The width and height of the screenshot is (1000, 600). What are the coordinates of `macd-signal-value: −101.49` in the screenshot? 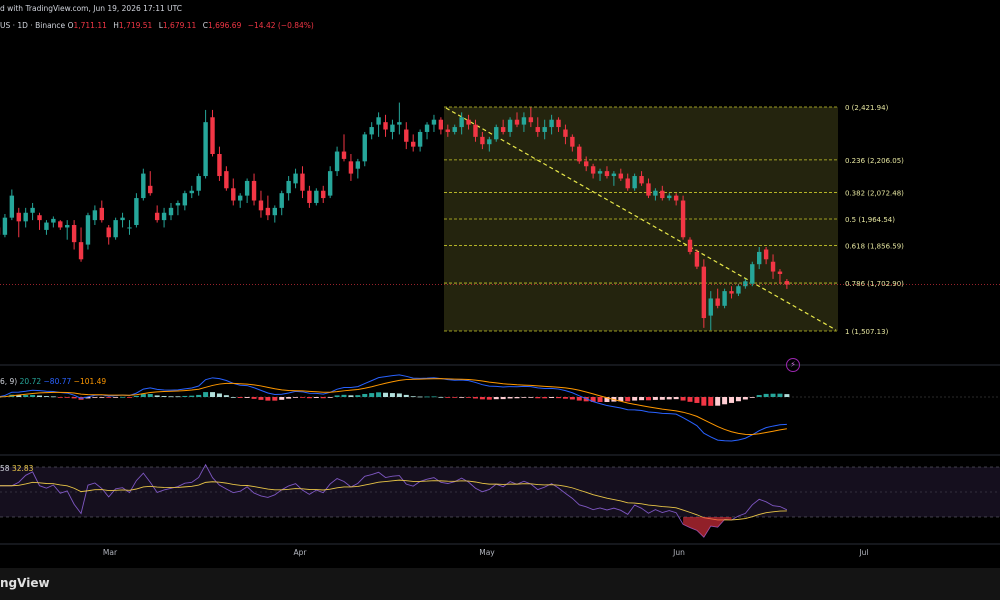 It's located at (90, 381).